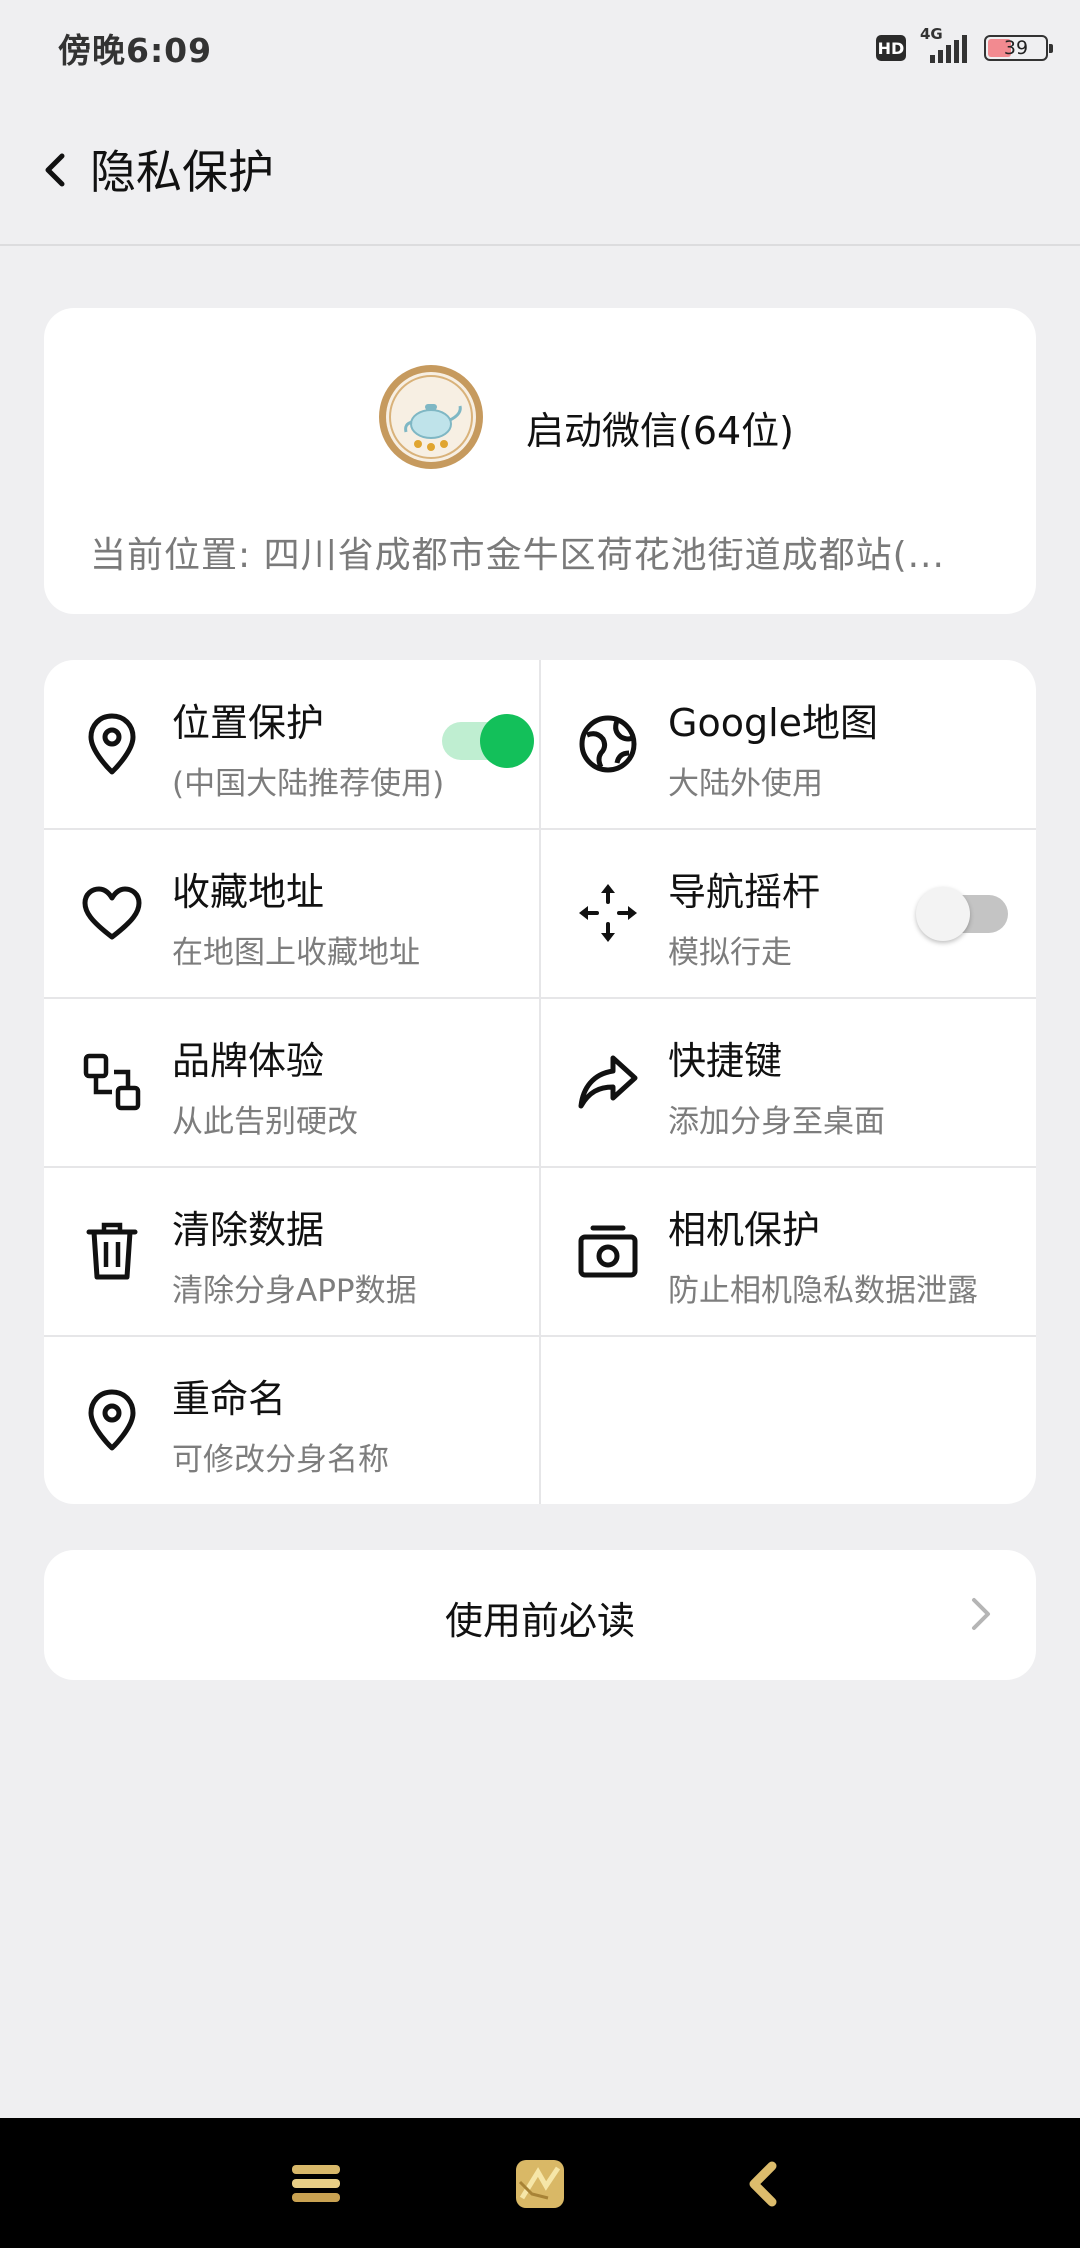 The image size is (1080, 2248). I want to click on feature-location-protection: 位置保护 (中国大陆推荐使用), so click(292, 744).